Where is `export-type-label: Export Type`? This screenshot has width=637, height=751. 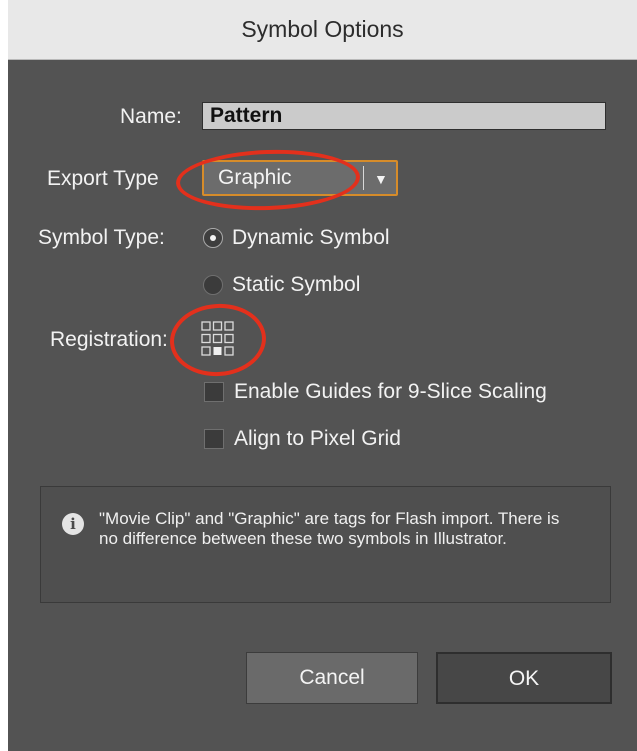 export-type-label: Export Type is located at coordinates (103, 178).